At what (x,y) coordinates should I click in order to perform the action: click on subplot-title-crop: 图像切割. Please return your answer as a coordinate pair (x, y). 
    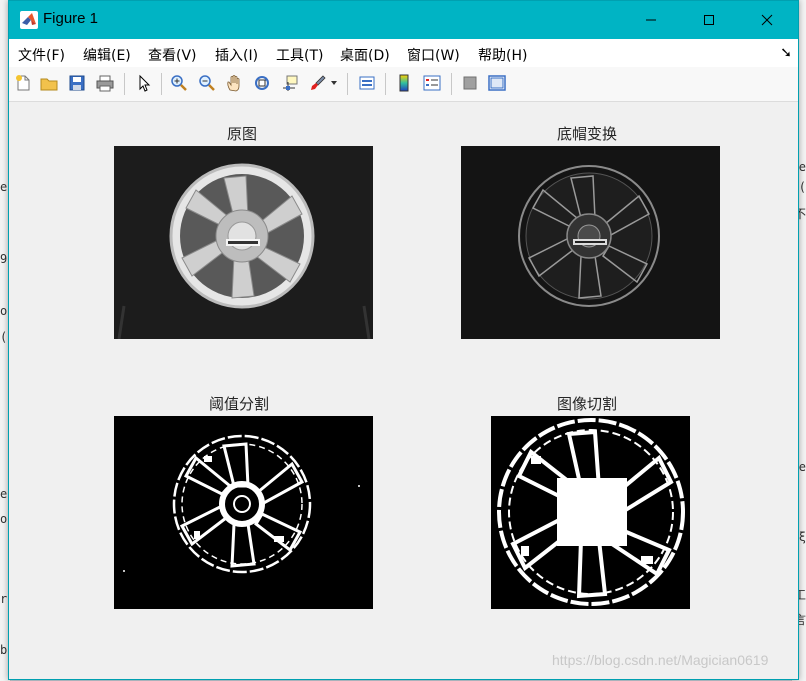
    Looking at the image, I should click on (587, 404).